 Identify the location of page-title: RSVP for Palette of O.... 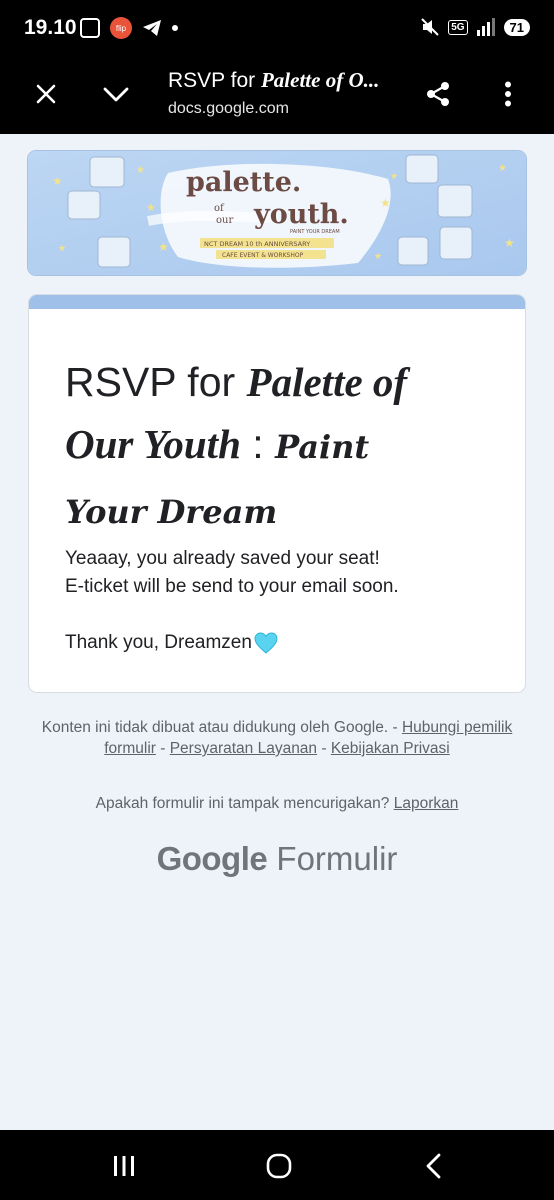
(278, 80).